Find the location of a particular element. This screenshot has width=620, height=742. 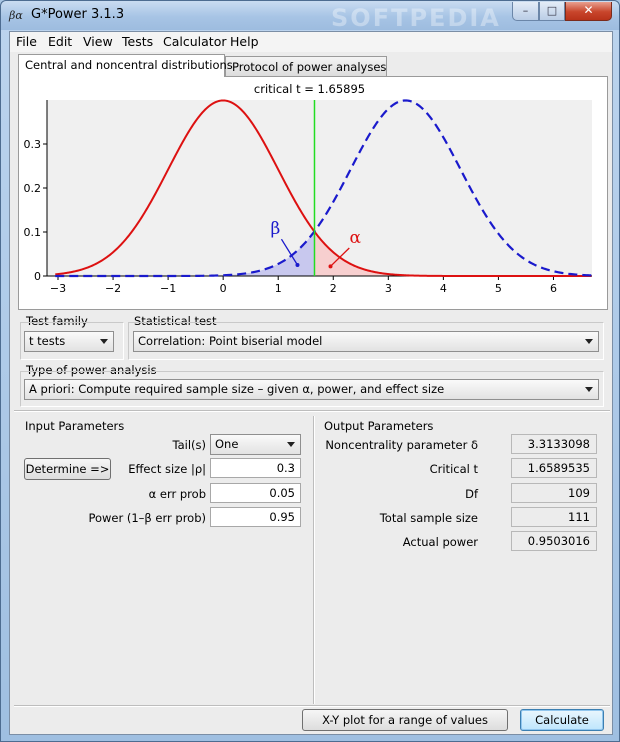

total-sample-size-label: Total sample size is located at coordinates (428, 518).